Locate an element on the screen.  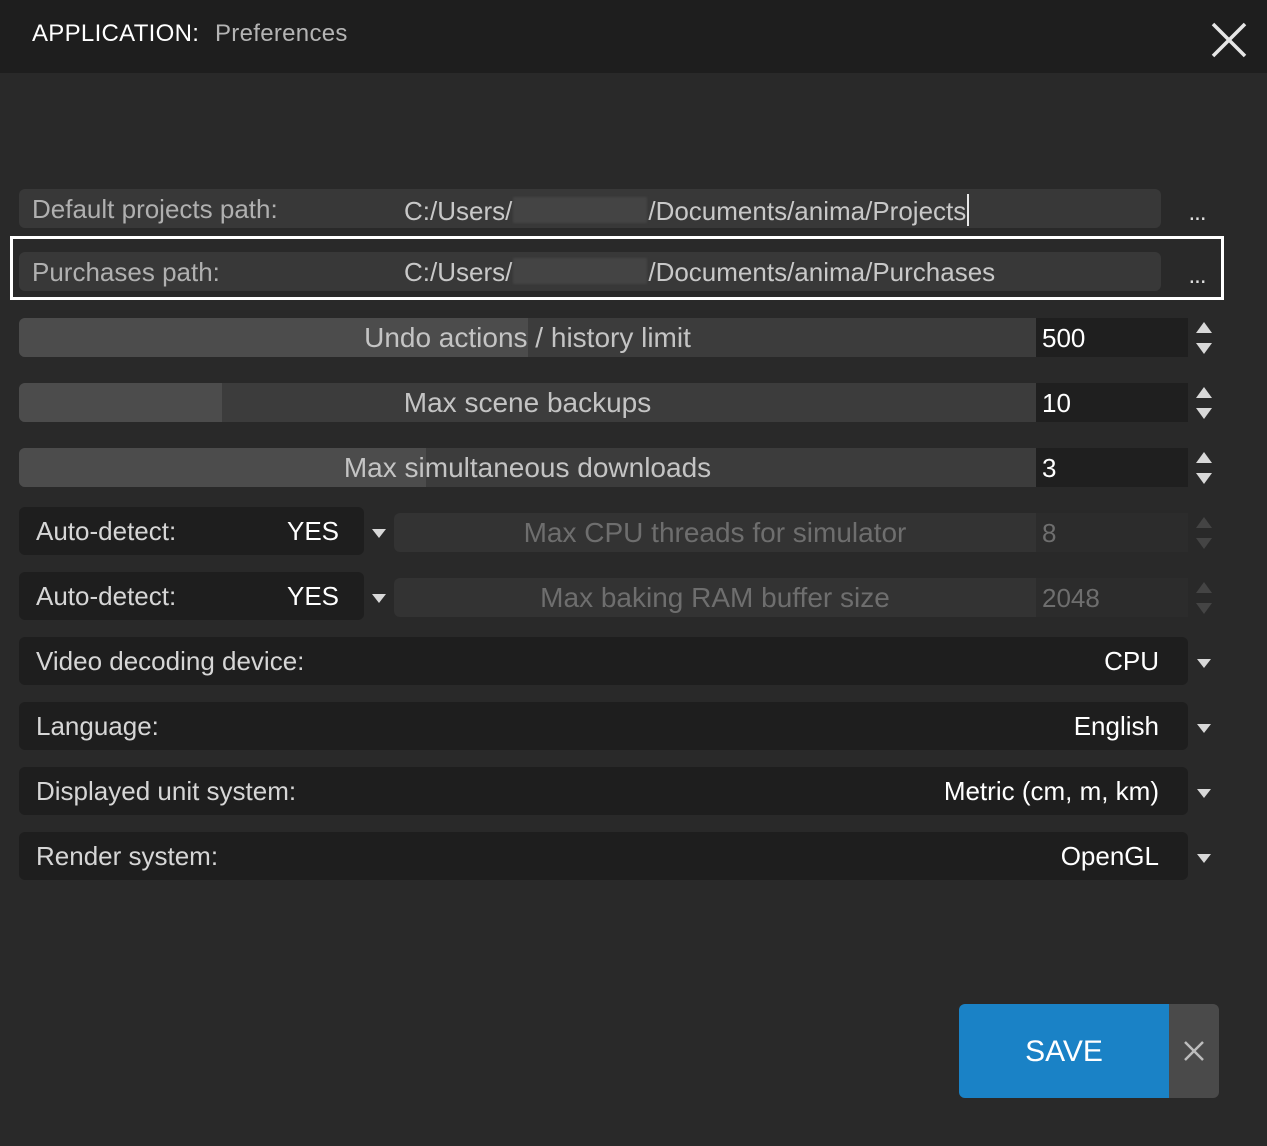
cpu-auto-detect-label: Auto-detect: is located at coordinates (106, 531).